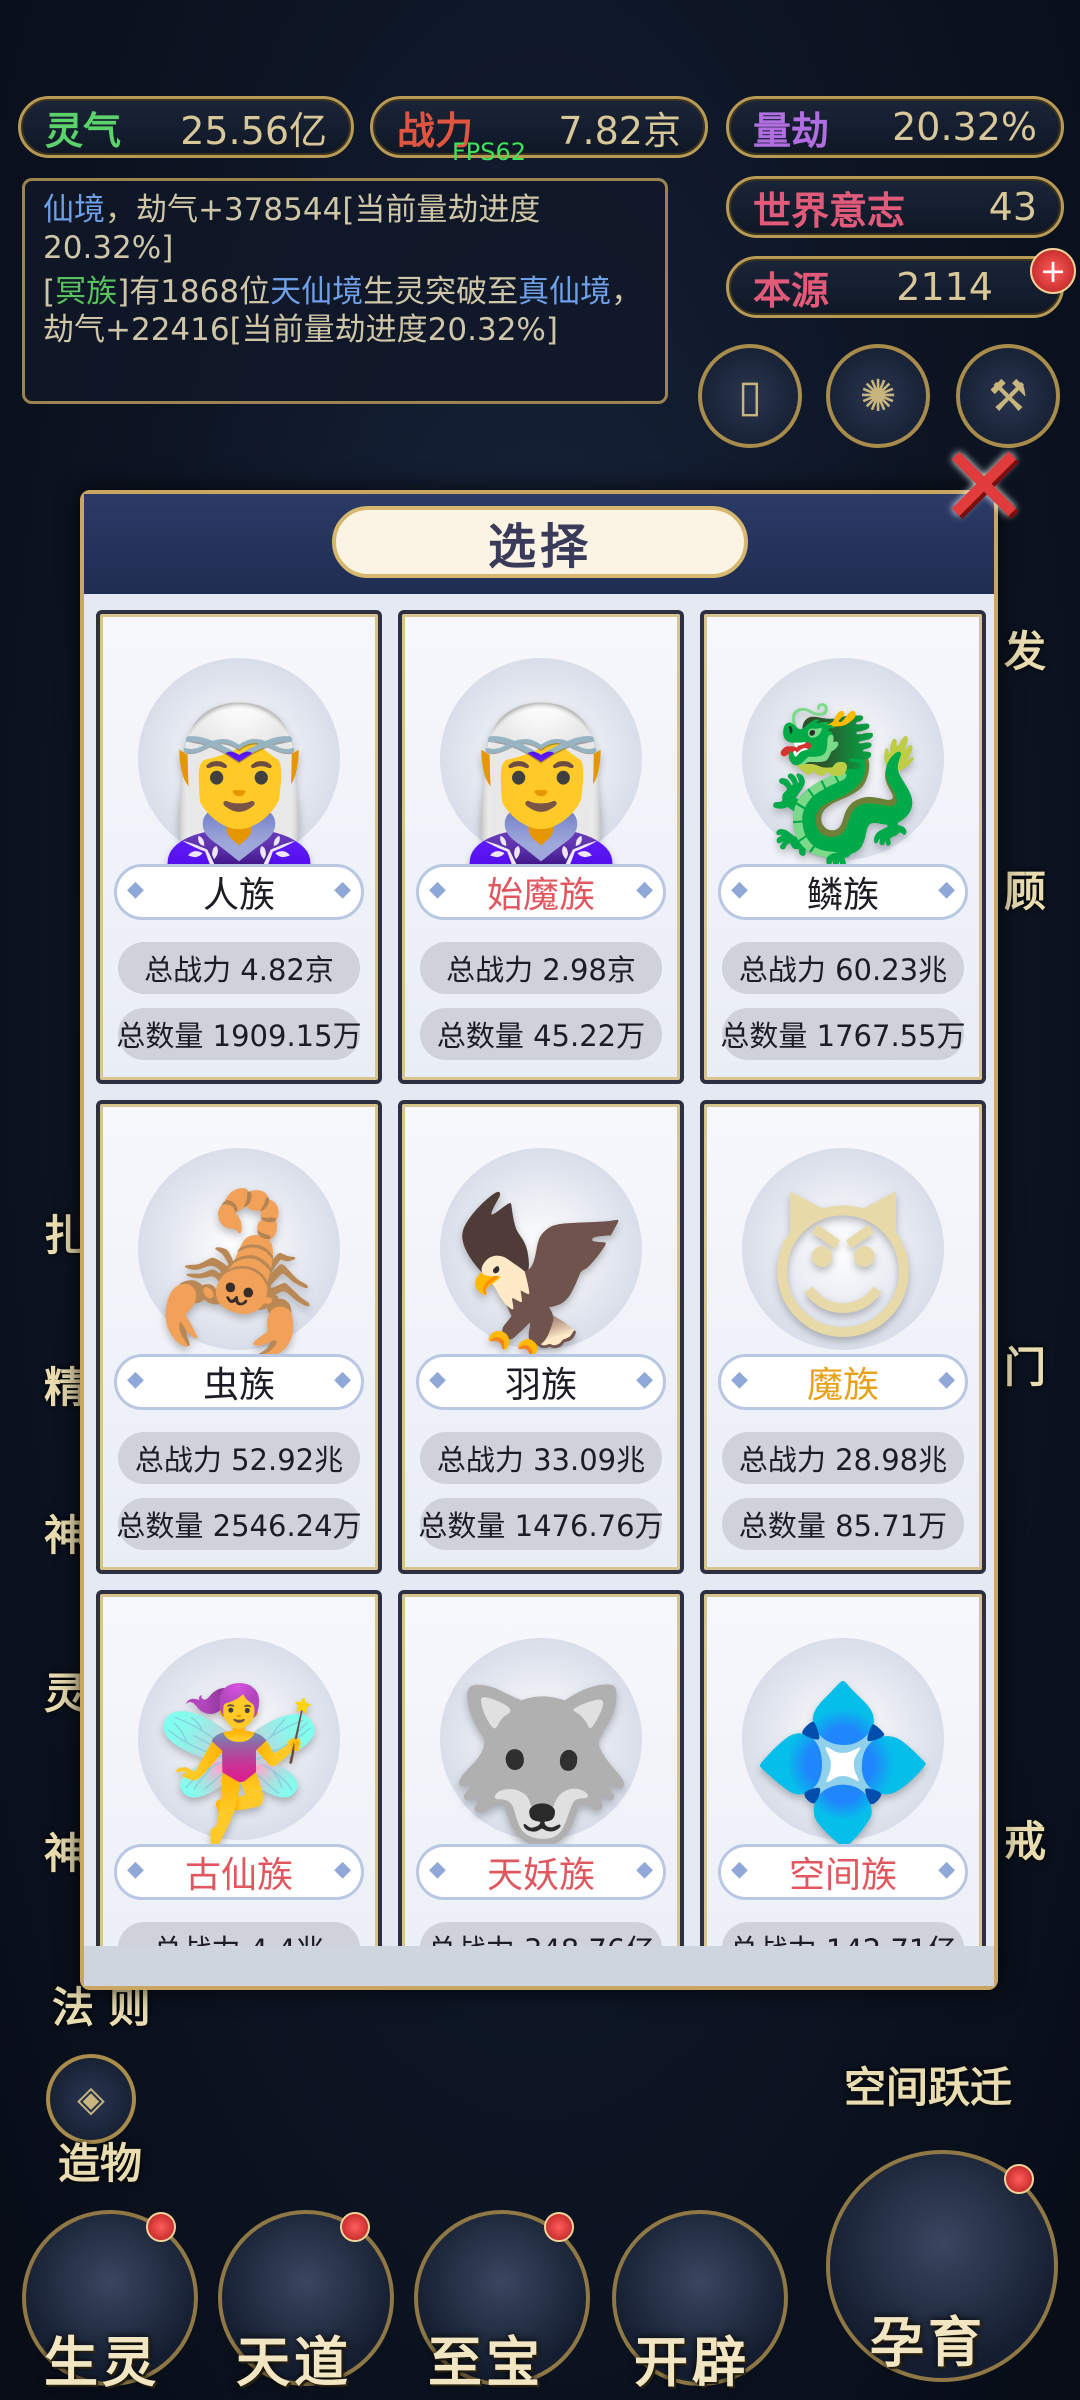  I want to click on side-label: 发, so click(1025, 651).